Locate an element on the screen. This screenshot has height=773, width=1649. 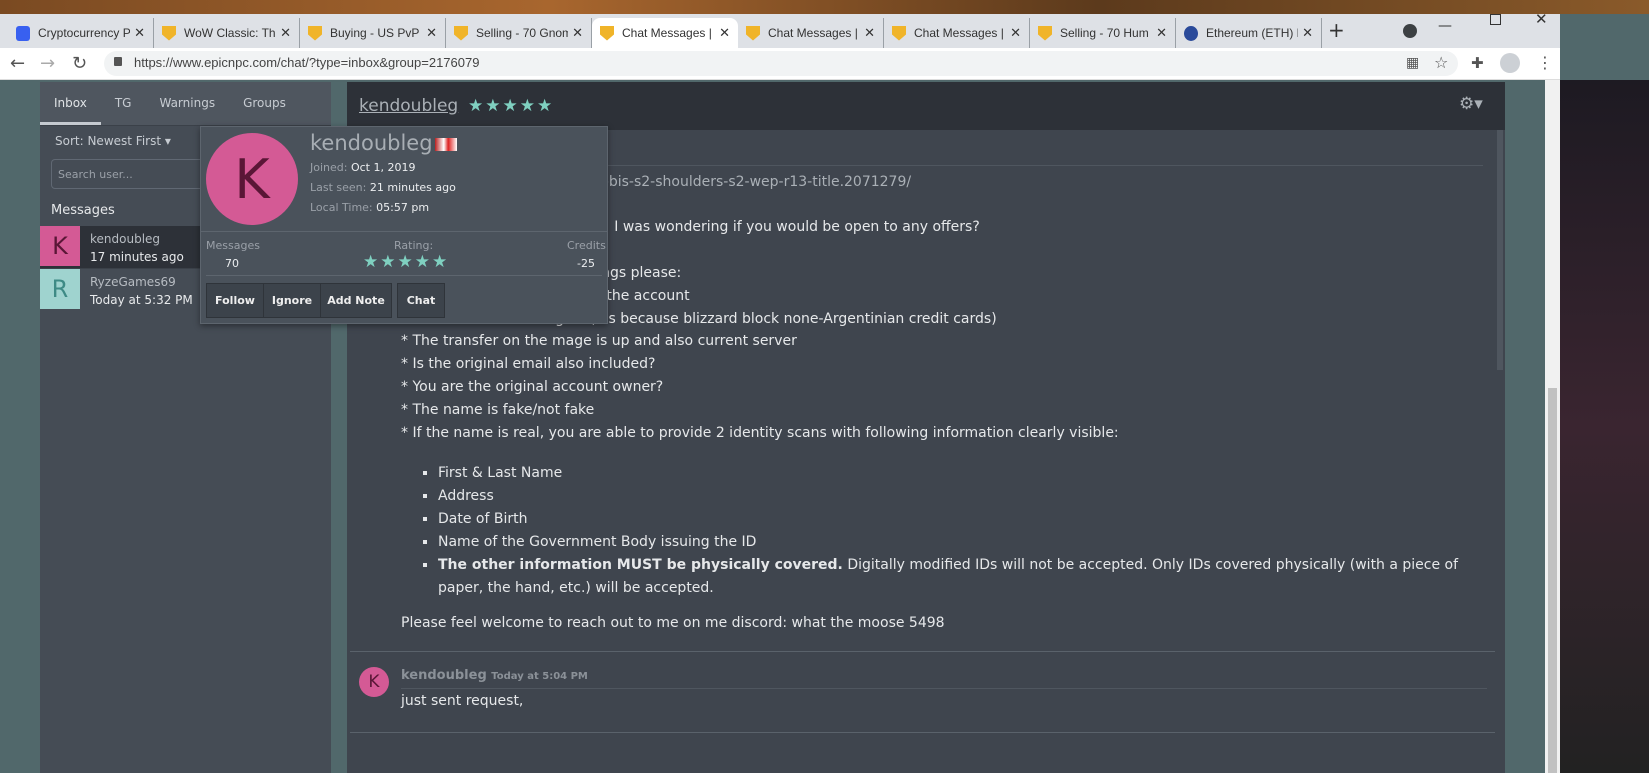
browser-tab: Cryptocurrency P ✕ is located at coordinates (81, 33).